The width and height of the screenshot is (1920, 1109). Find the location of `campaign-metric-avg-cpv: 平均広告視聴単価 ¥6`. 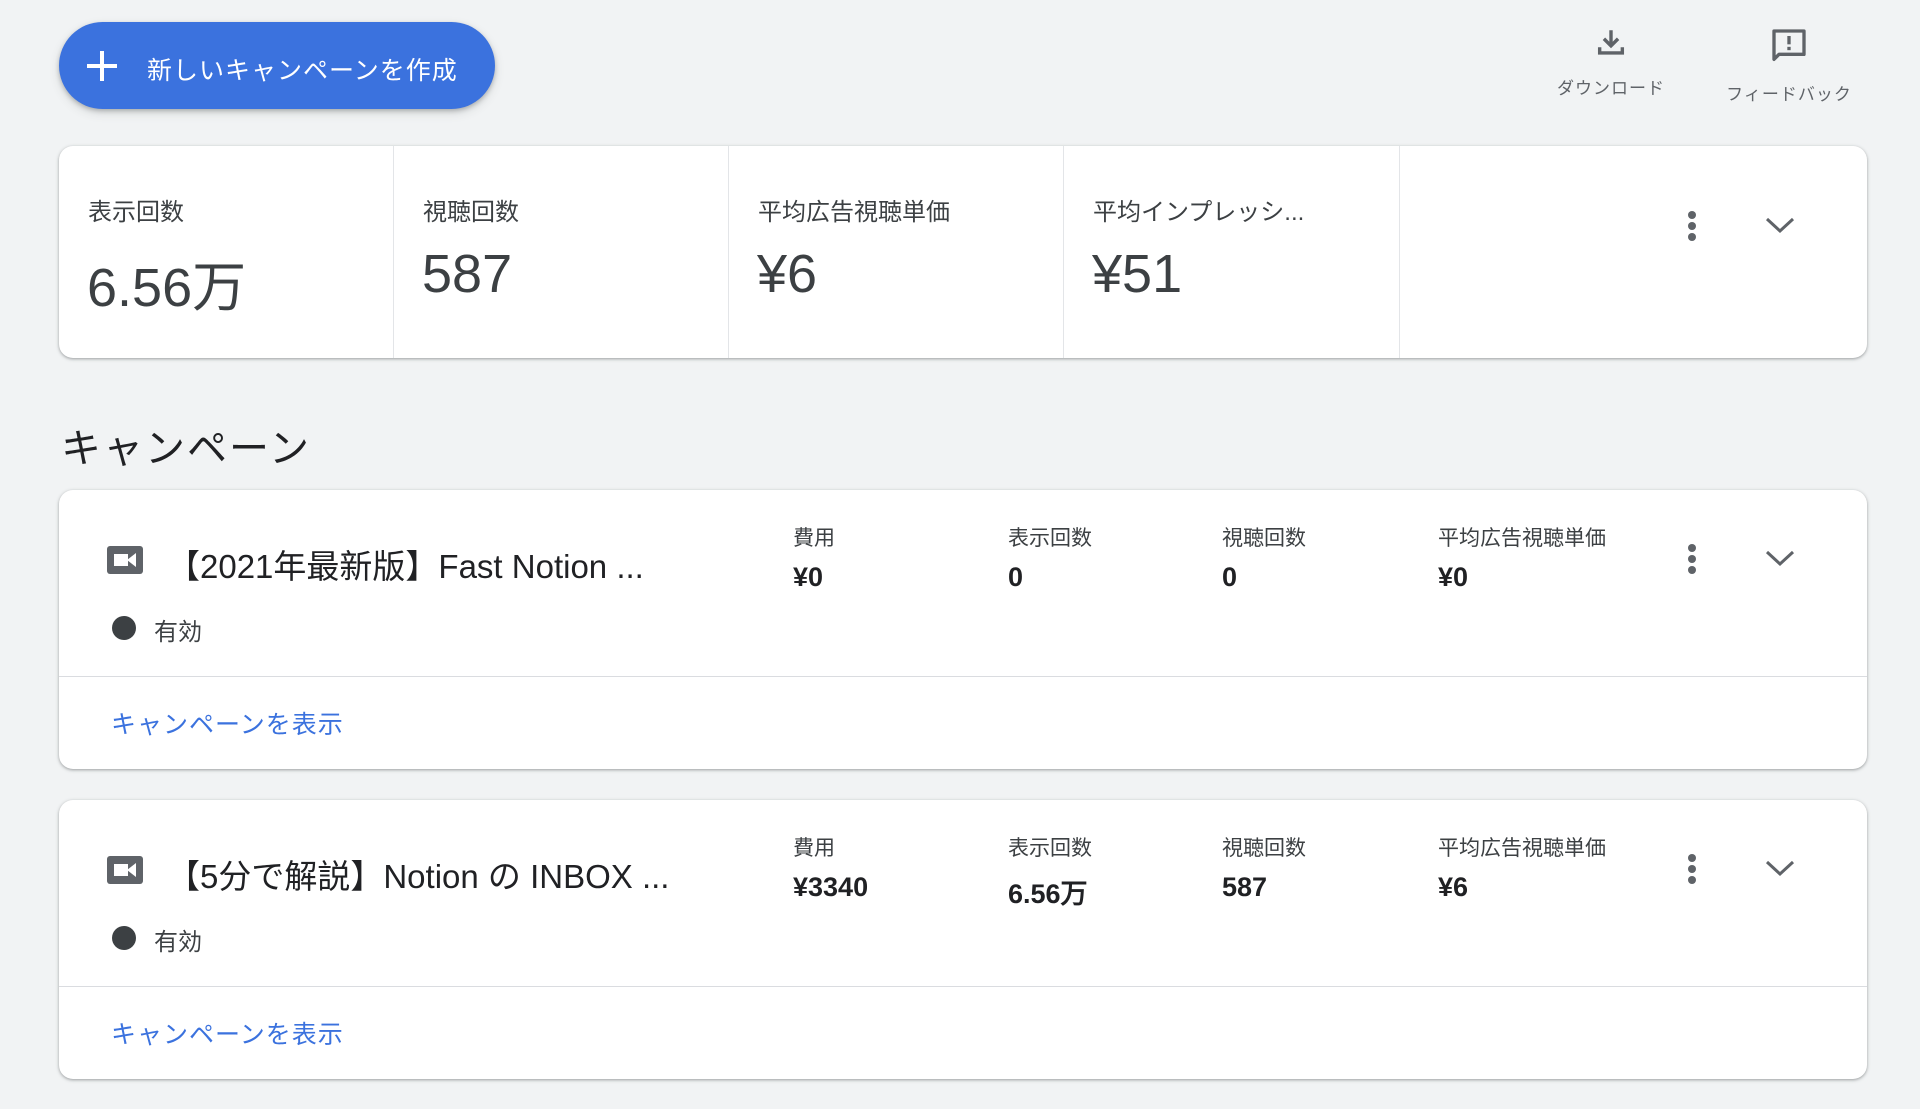

campaign-metric-avg-cpv: 平均広告視聴単価 ¥6 is located at coordinates (1522, 867).